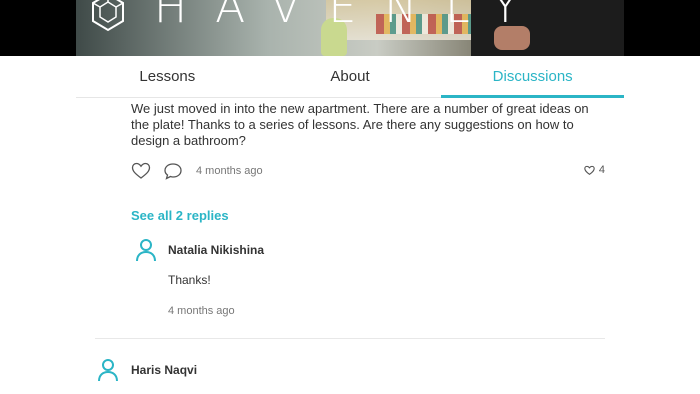 The height and width of the screenshot is (394, 700). I want to click on havenly-logo-icon, so click(108, 16).